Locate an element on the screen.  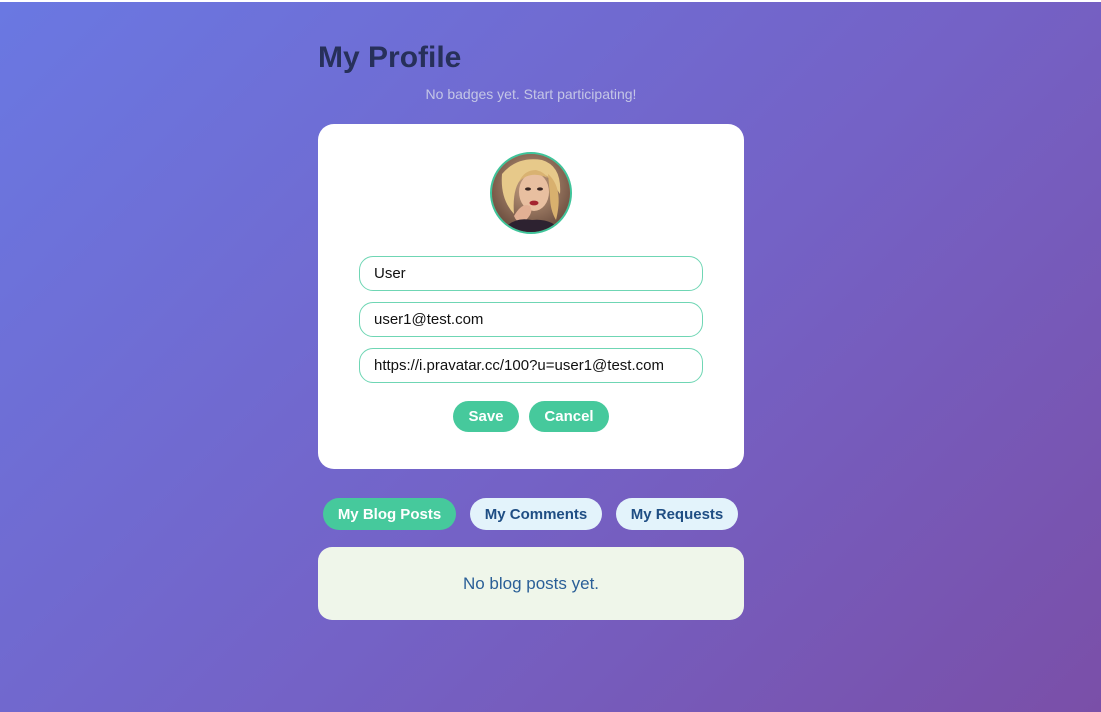
tab-my-blog-posts: My Blog Posts is located at coordinates (389, 514).